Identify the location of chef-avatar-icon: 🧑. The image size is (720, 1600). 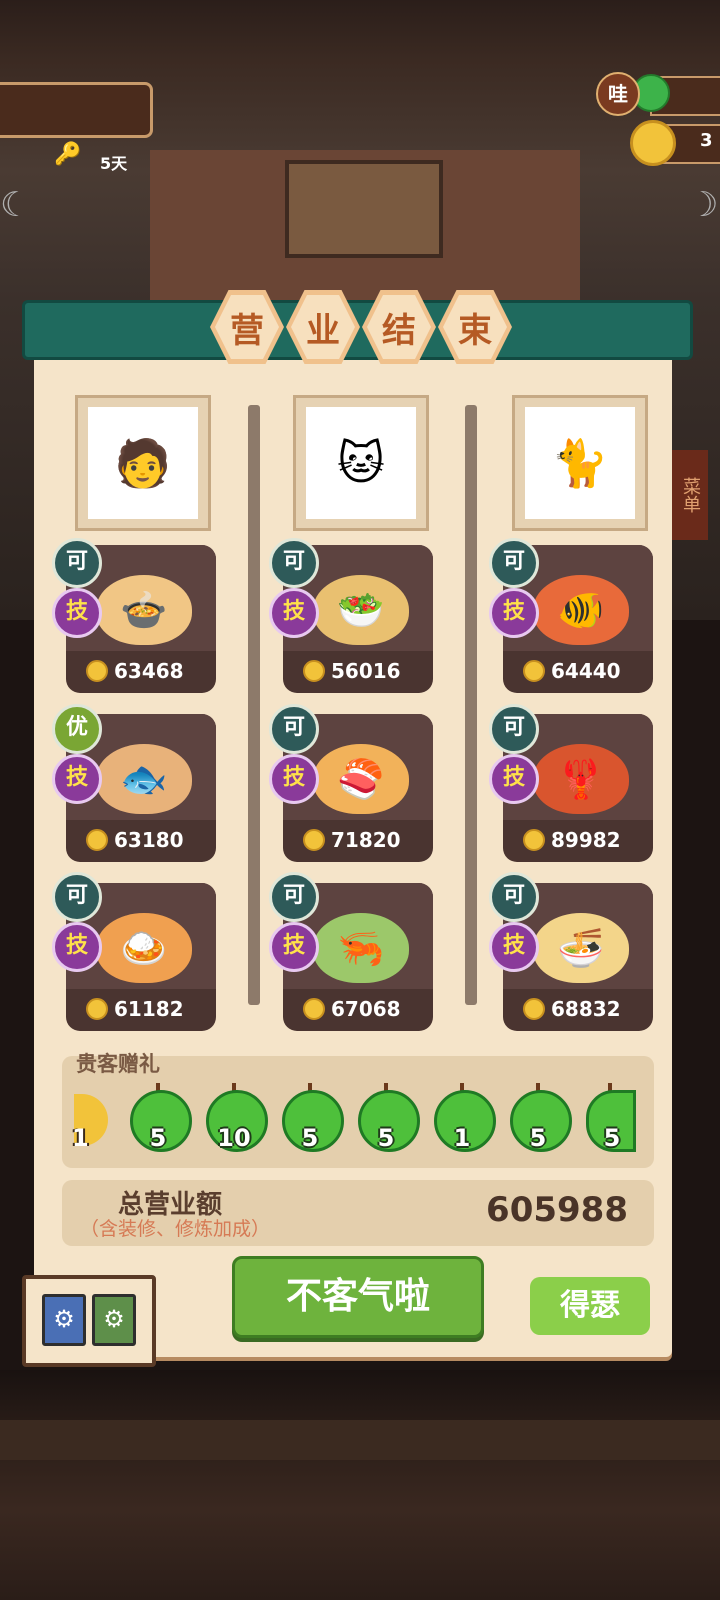
(143, 463).